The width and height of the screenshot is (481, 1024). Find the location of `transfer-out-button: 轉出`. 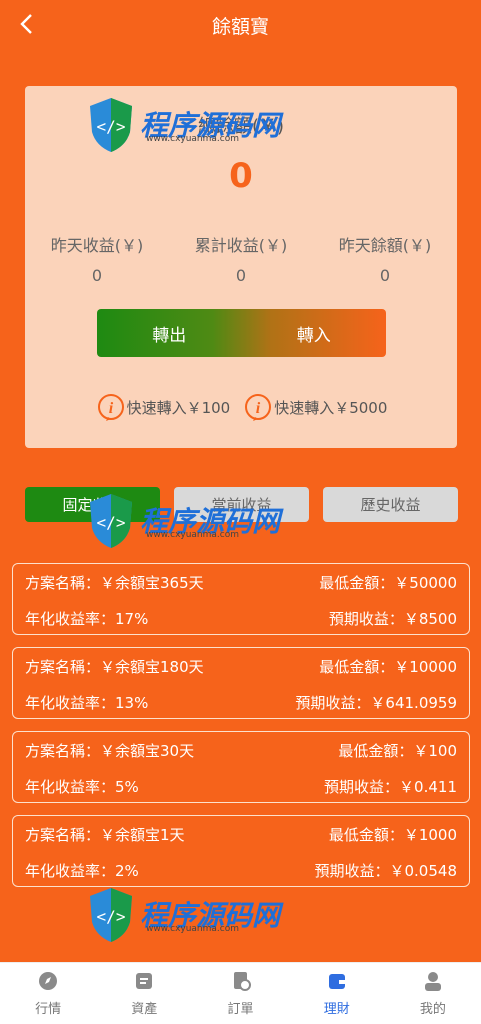

transfer-out-button: 轉出 is located at coordinates (169, 333).